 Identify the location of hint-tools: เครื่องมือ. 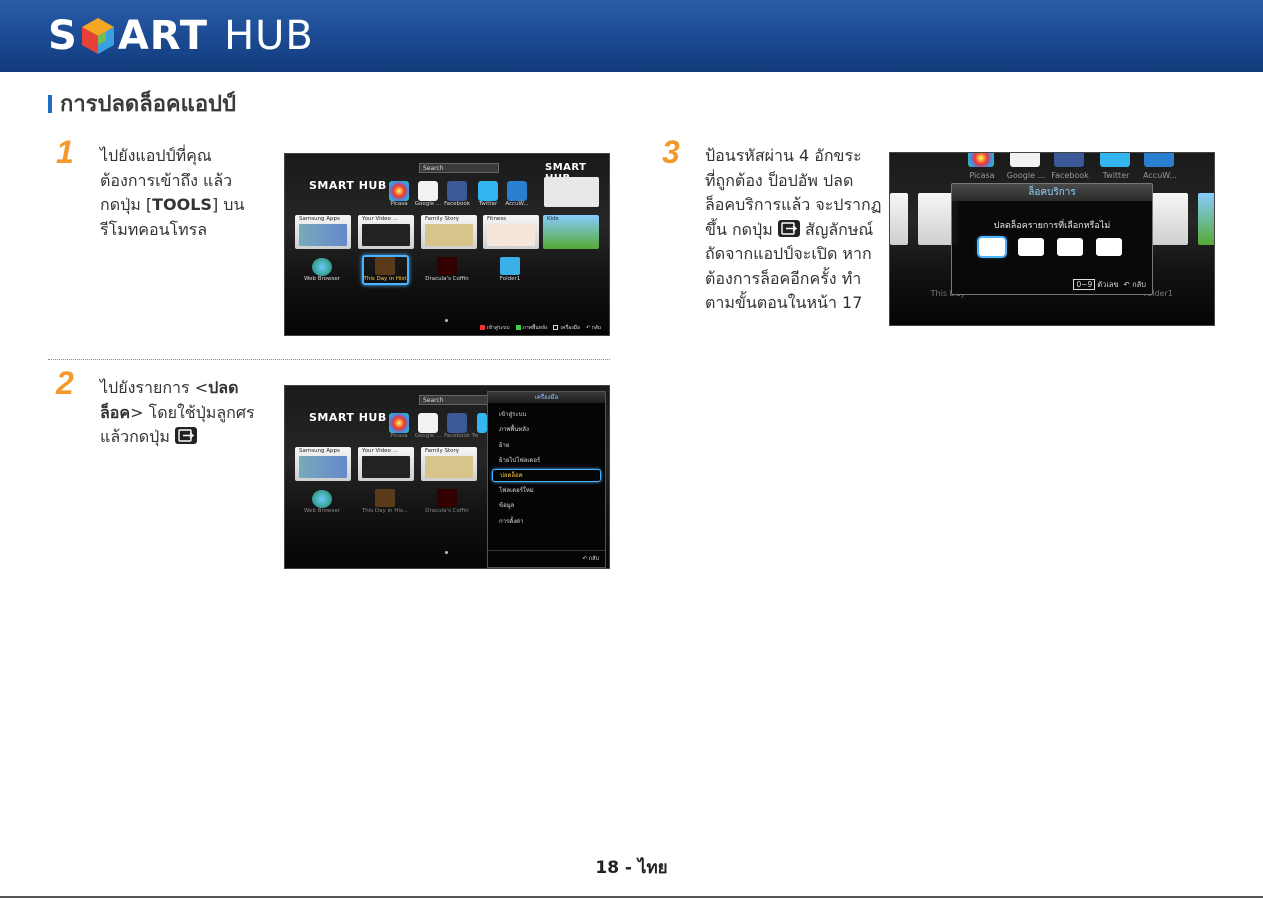
(566, 328).